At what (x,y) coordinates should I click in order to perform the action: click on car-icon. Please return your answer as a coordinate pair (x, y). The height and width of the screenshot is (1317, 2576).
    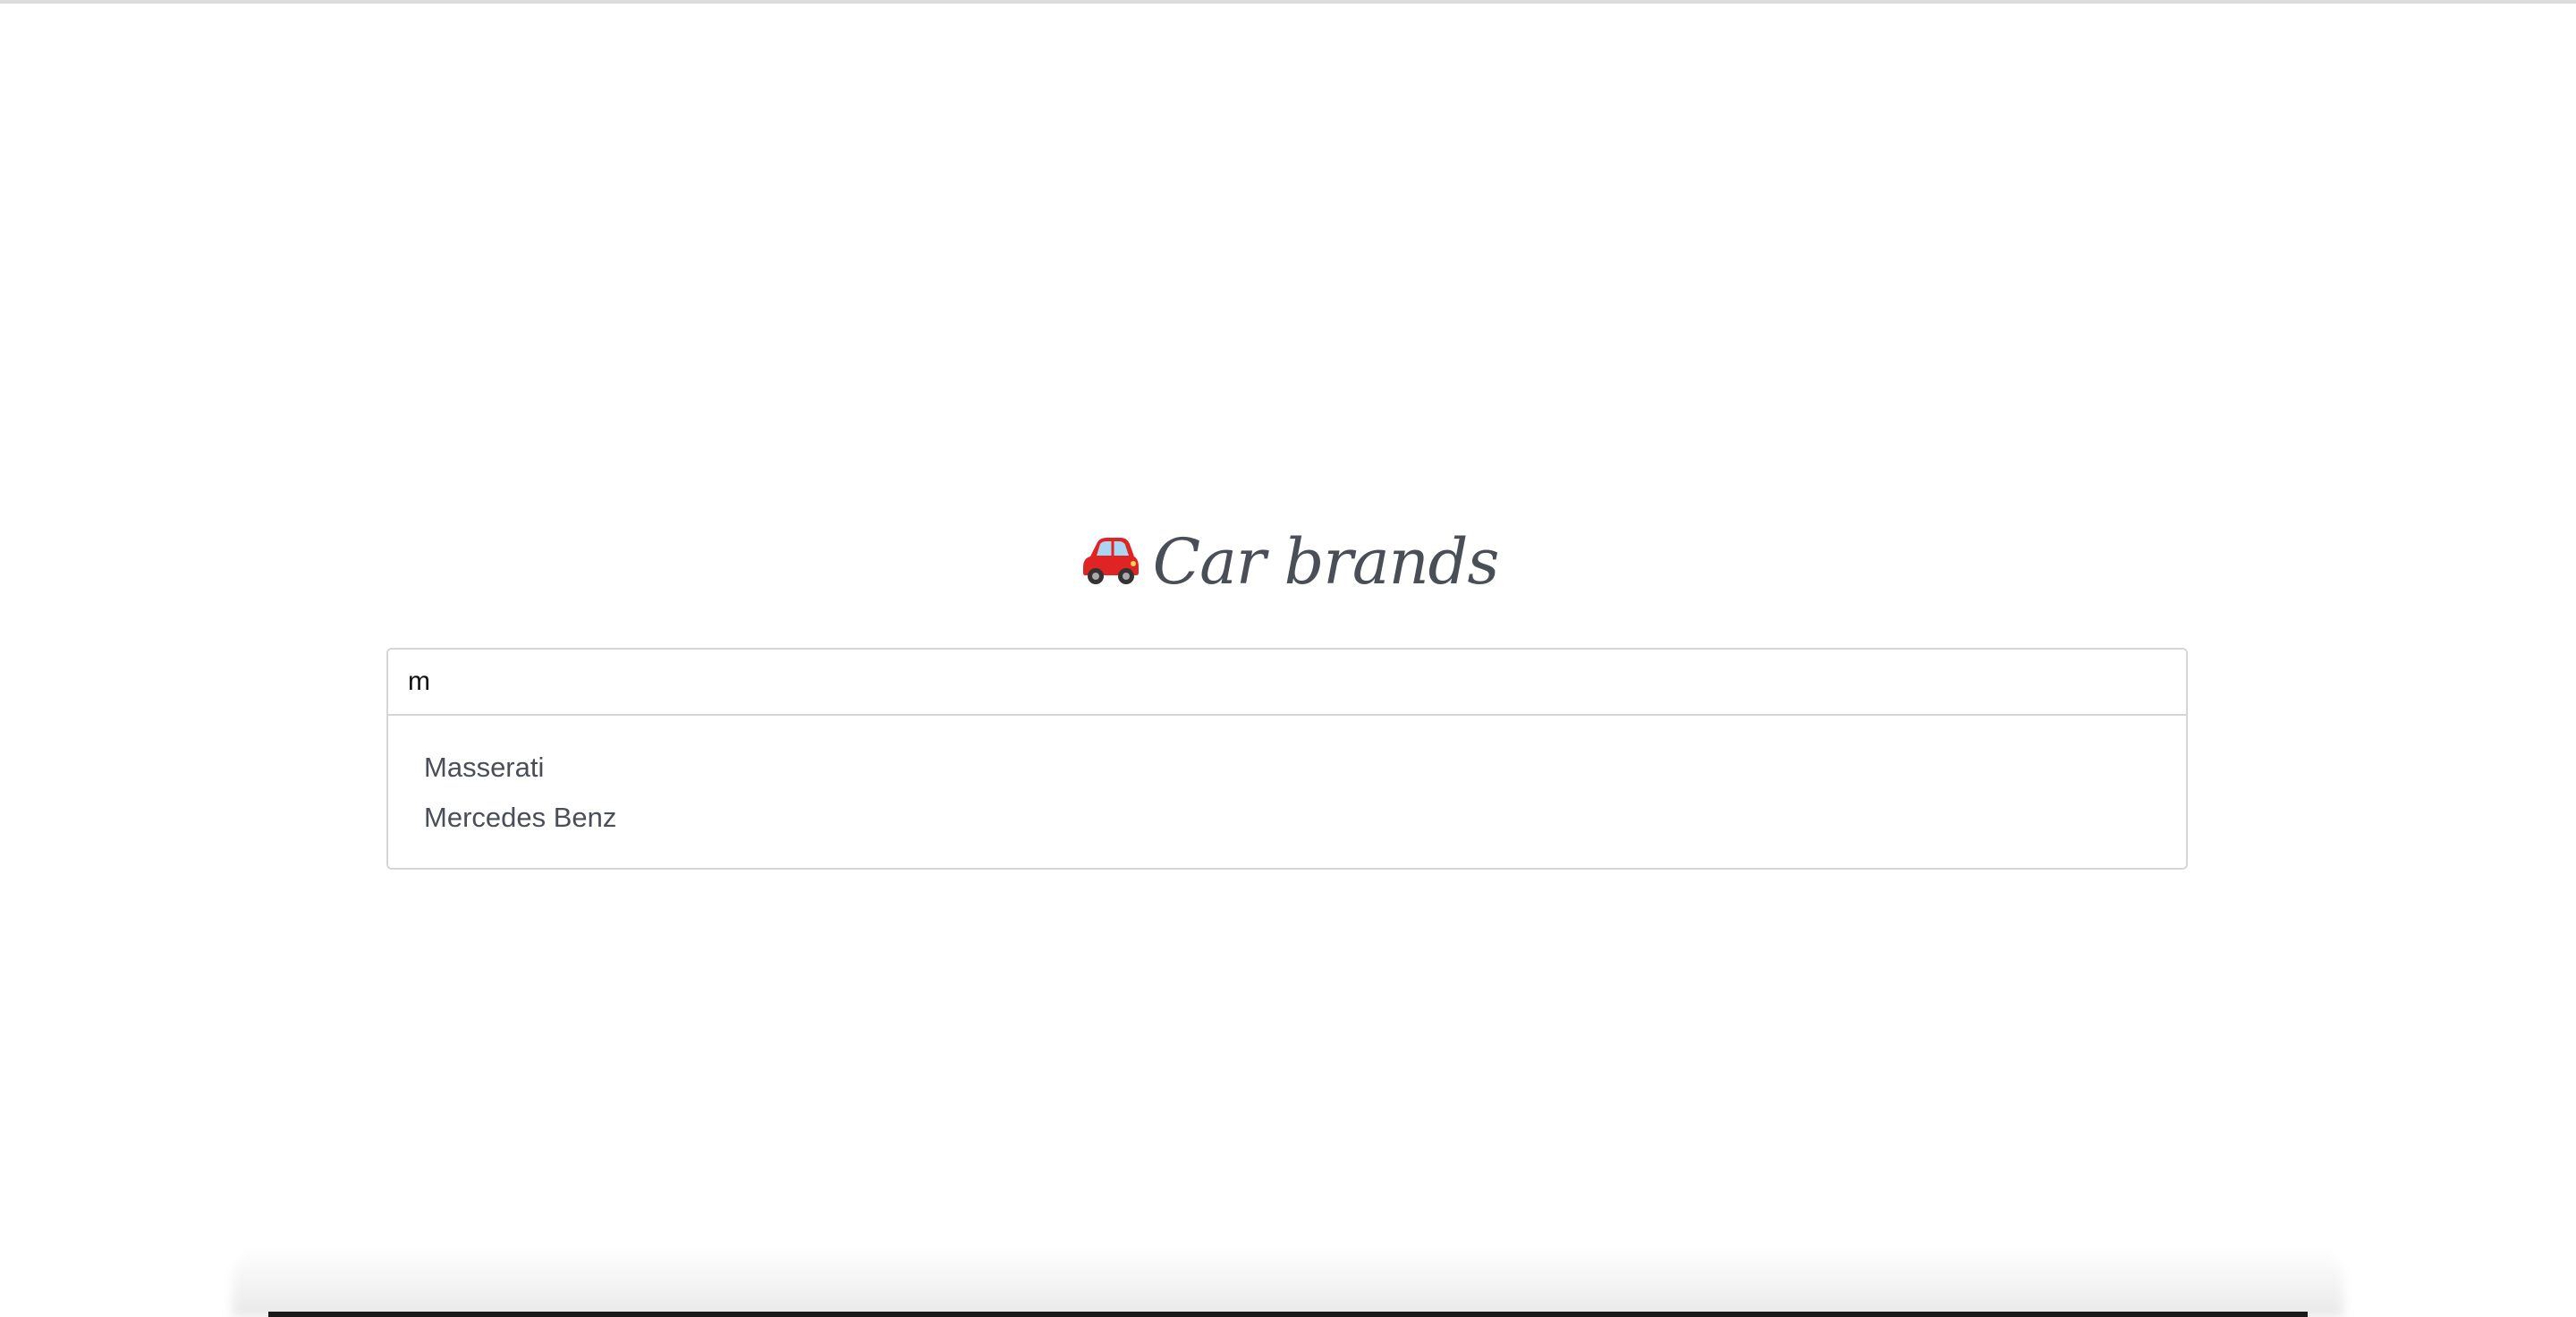
    Looking at the image, I should click on (1109, 552).